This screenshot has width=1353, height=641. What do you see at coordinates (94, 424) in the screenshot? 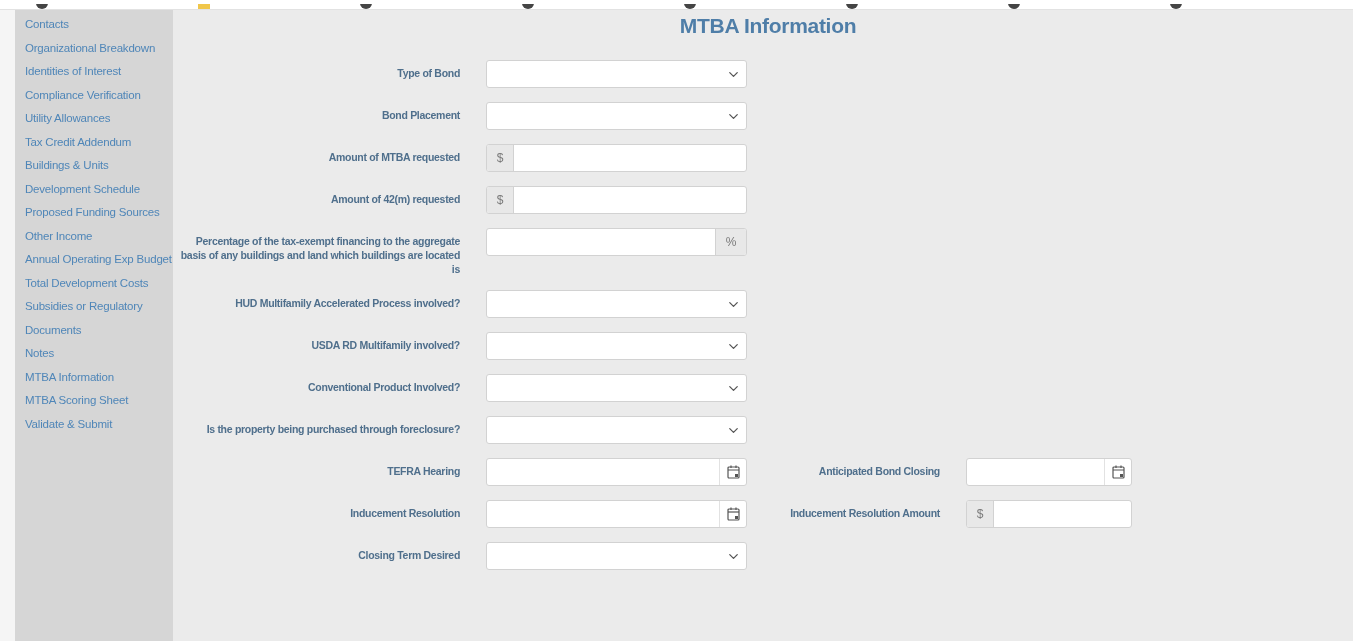
I see `sidebar-link: Validate & Submit` at bounding box center [94, 424].